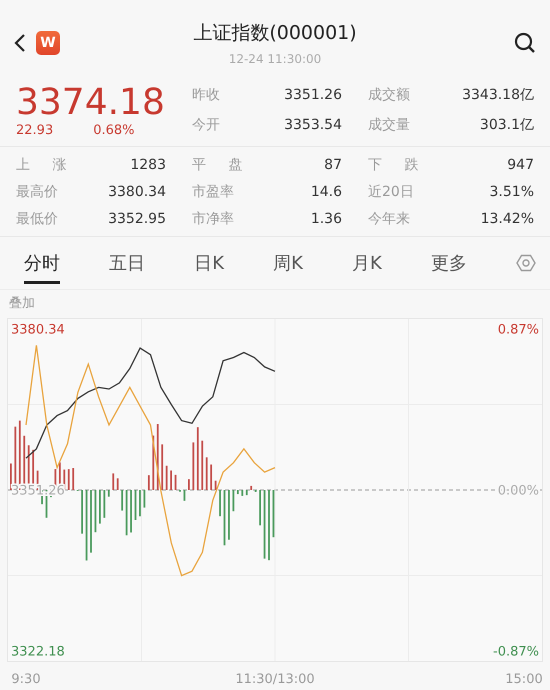 This screenshot has width=550, height=690. What do you see at coordinates (507, 125) in the screenshot?
I see `field-value: 303.1亿` at bounding box center [507, 125].